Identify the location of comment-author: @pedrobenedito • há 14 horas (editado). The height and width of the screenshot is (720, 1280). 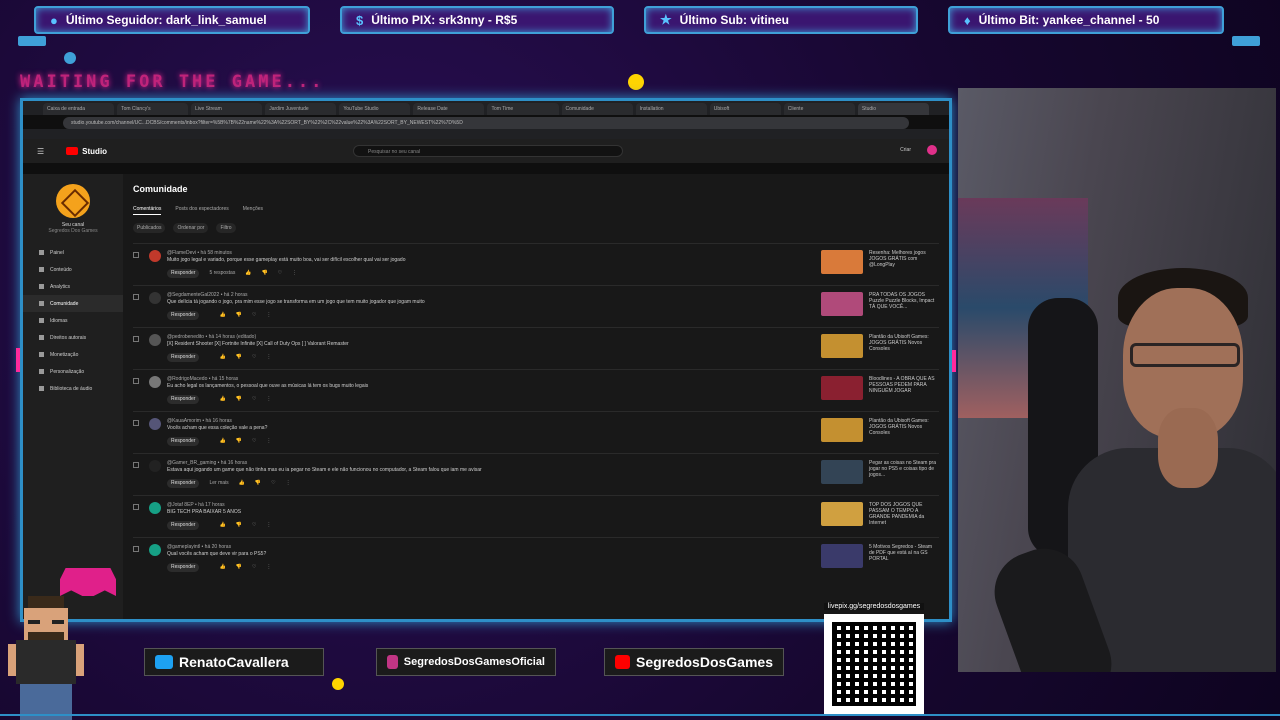
(489, 337).